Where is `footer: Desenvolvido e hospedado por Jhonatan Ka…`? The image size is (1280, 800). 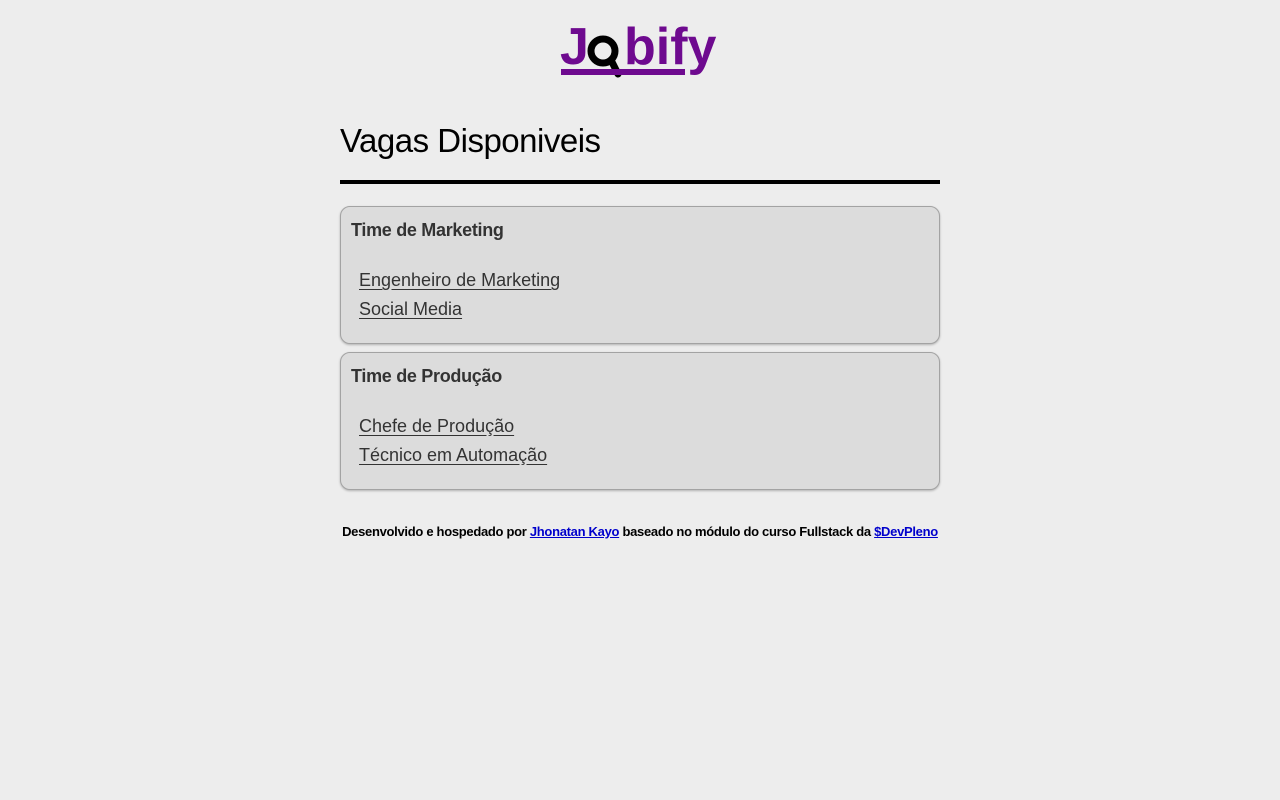 footer: Desenvolvido e hospedado por Jhonatan Ka… is located at coordinates (640, 532).